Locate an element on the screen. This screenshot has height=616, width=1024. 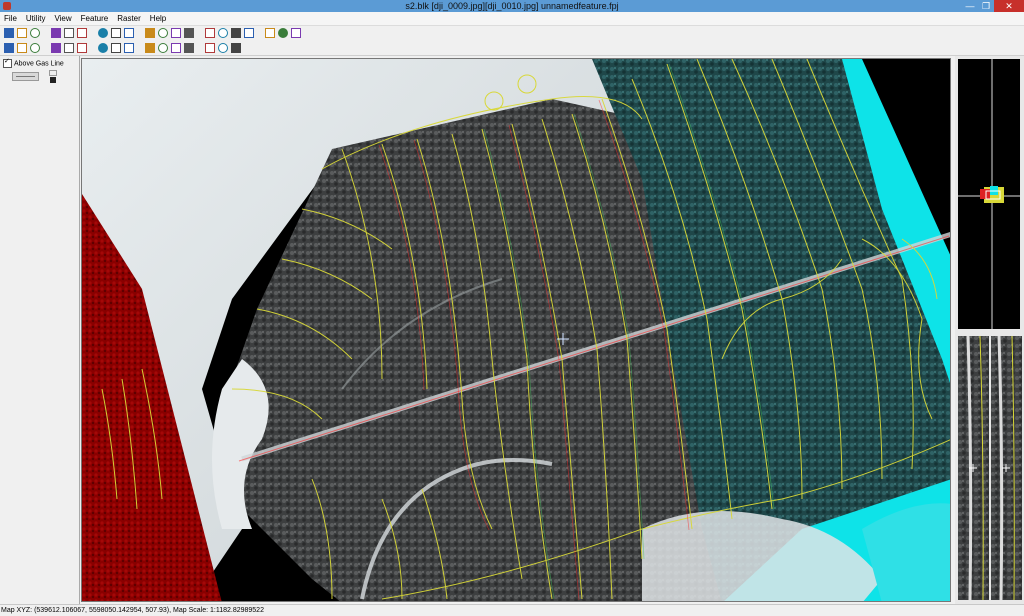
elevation-slider is located at coordinates (25, 76).